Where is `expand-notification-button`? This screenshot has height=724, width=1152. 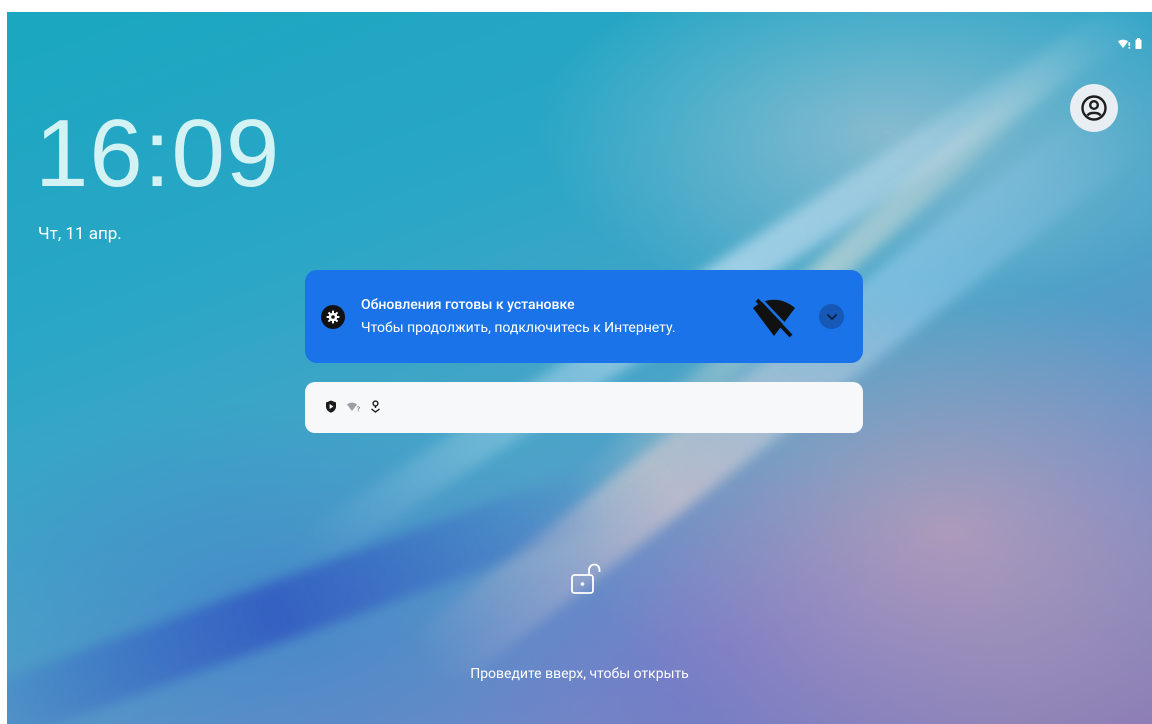 expand-notification-button is located at coordinates (831, 316).